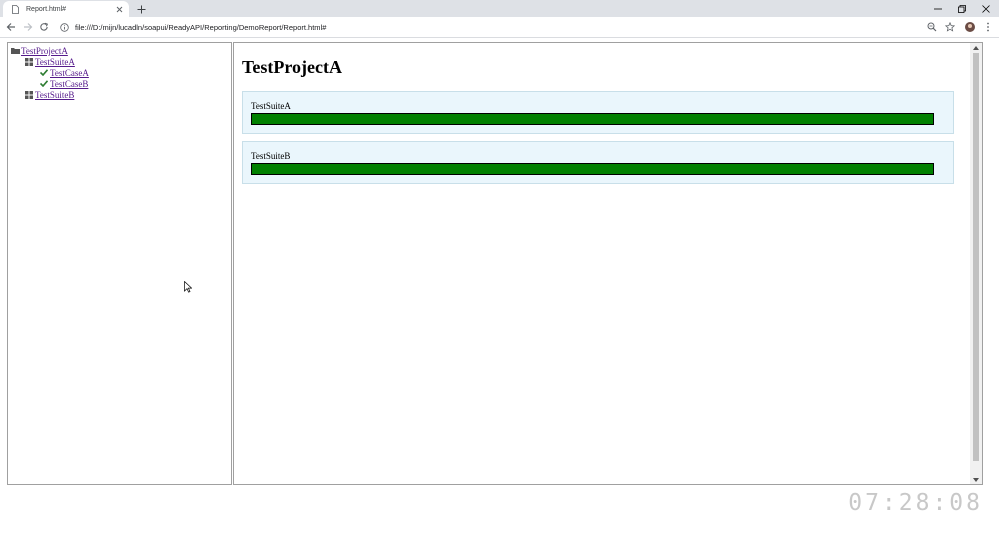  Describe the element at coordinates (598, 162) in the screenshot. I see `suite-panel: TestSuiteB` at that location.